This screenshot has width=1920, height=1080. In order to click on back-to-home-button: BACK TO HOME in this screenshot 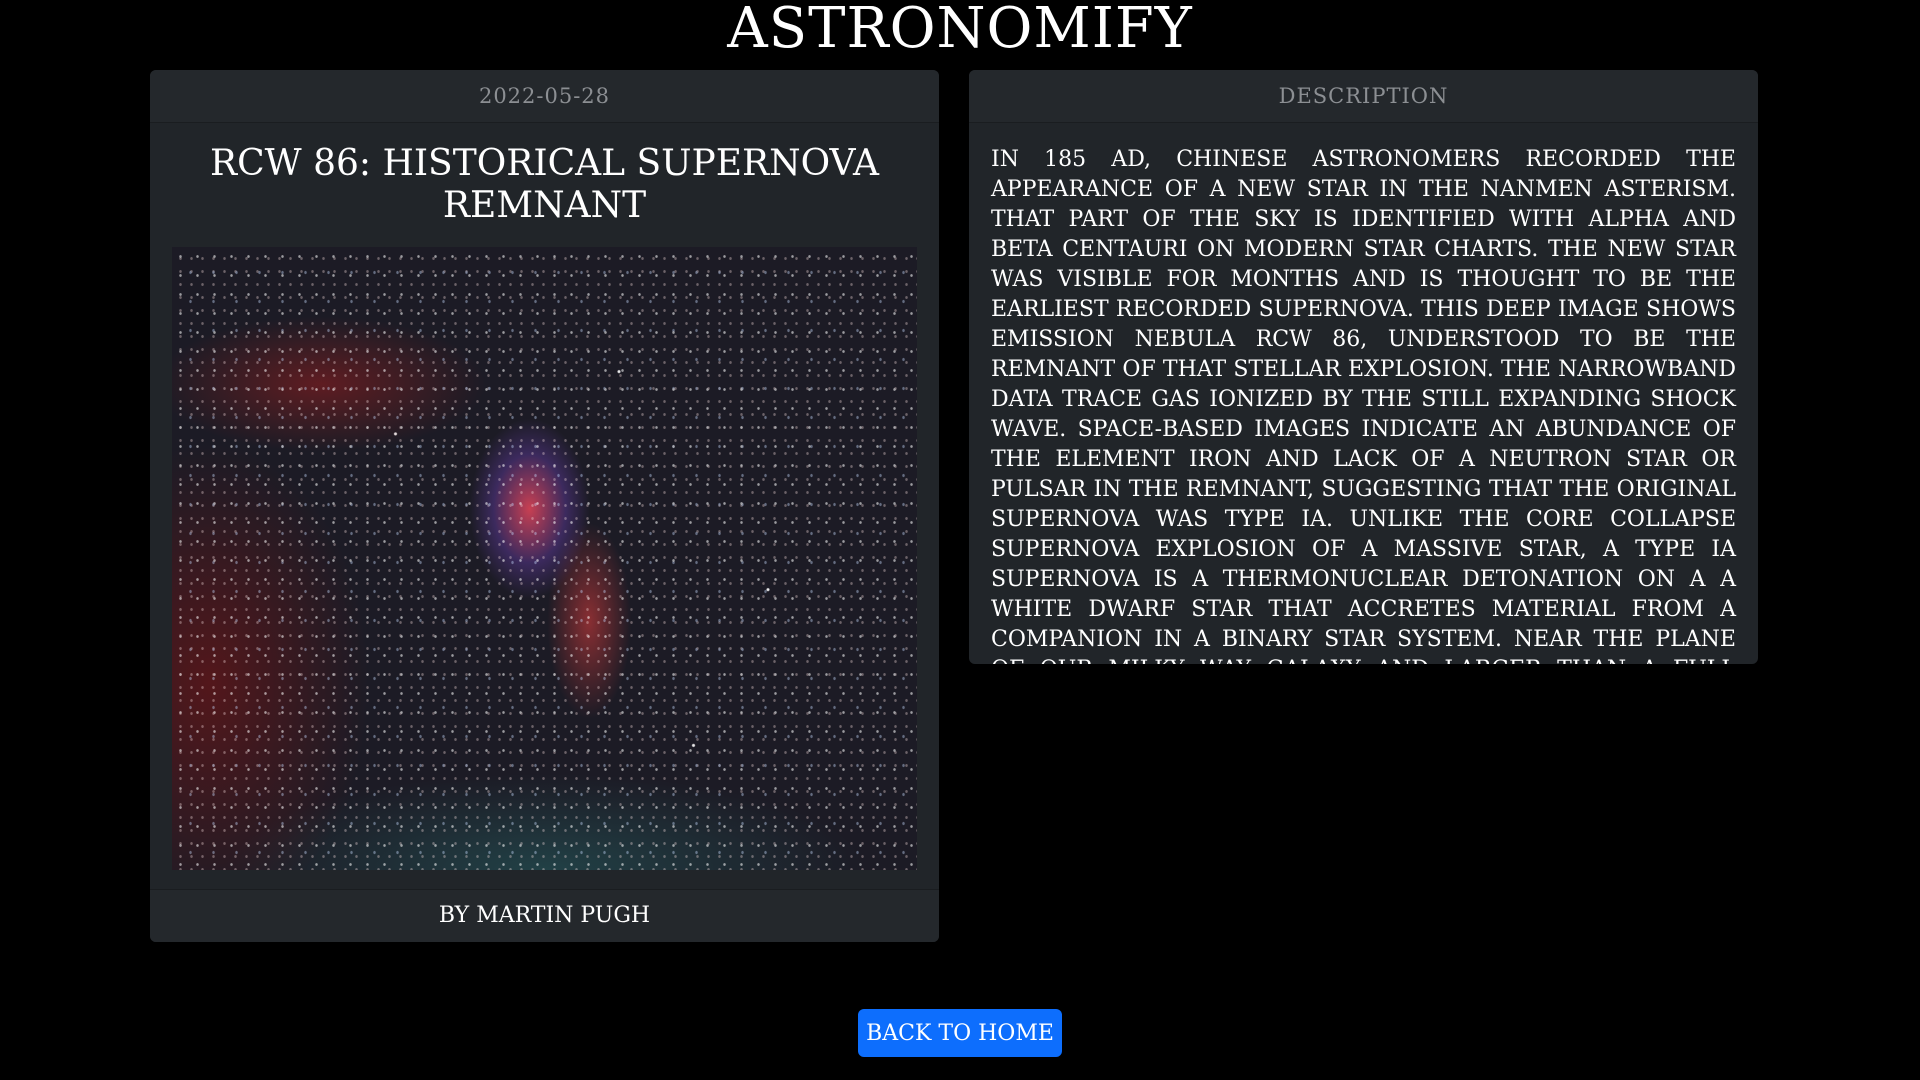, I will do `click(960, 1033)`.